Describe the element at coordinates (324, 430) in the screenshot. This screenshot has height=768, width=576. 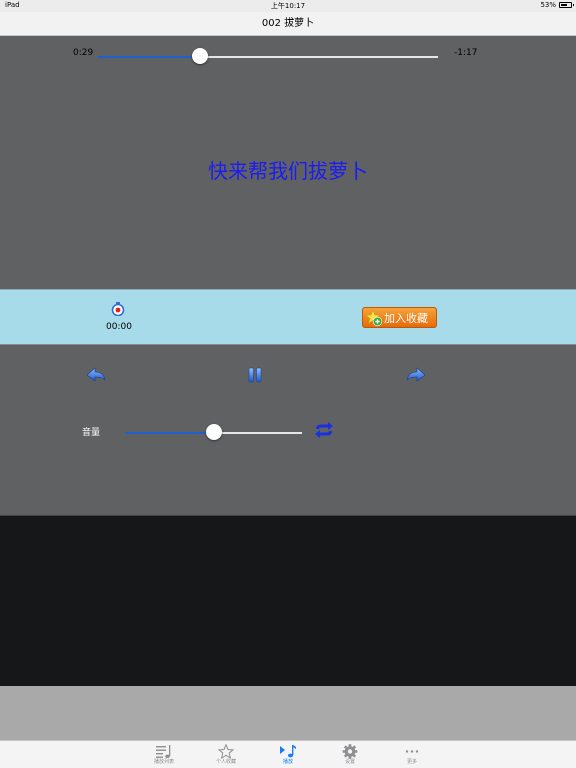
I see `repeat-icon` at that location.